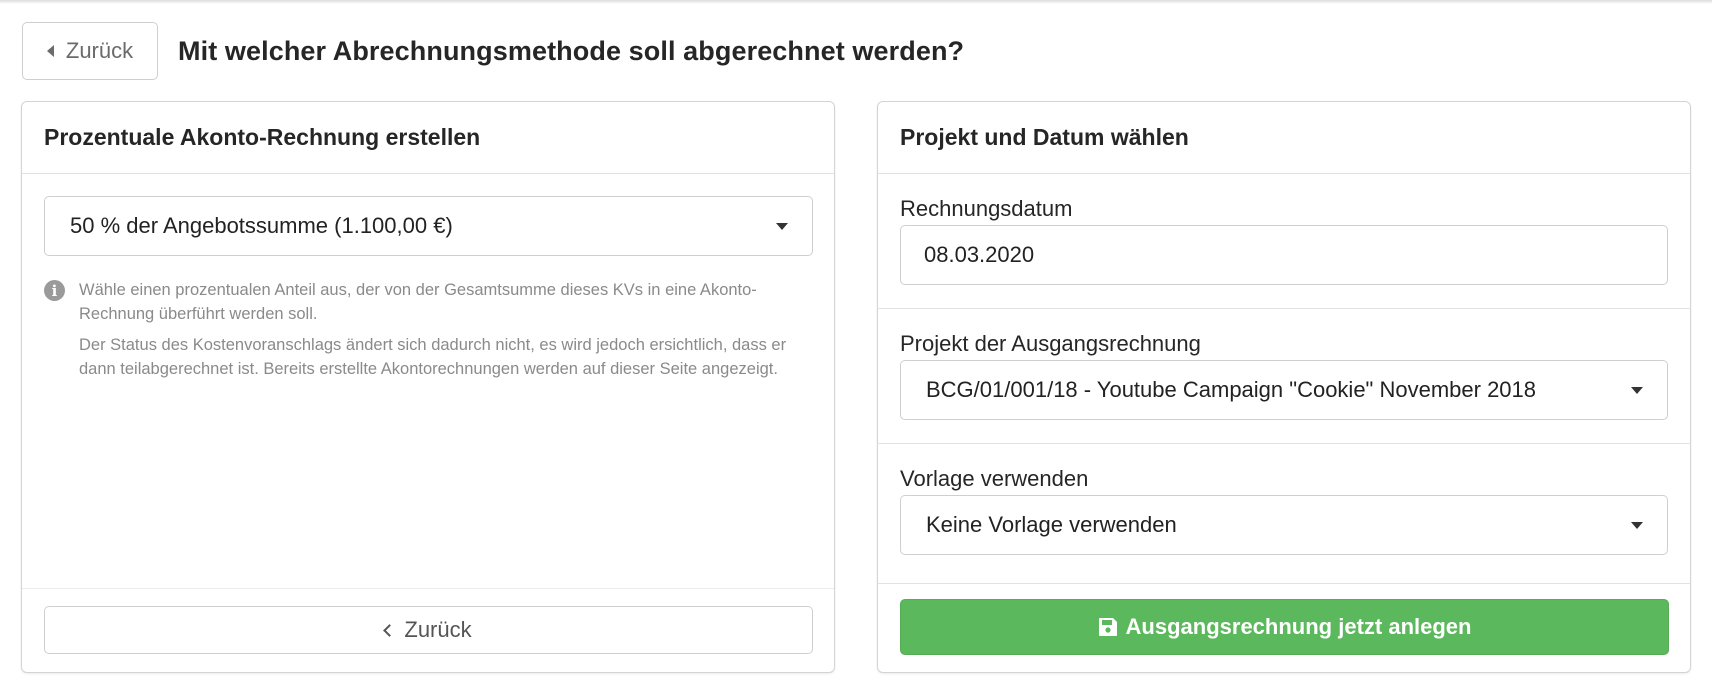  Describe the element at coordinates (1298, 626) in the screenshot. I see `create-invoice-label: Ausgangsrechnung jetzt anlegen` at that location.